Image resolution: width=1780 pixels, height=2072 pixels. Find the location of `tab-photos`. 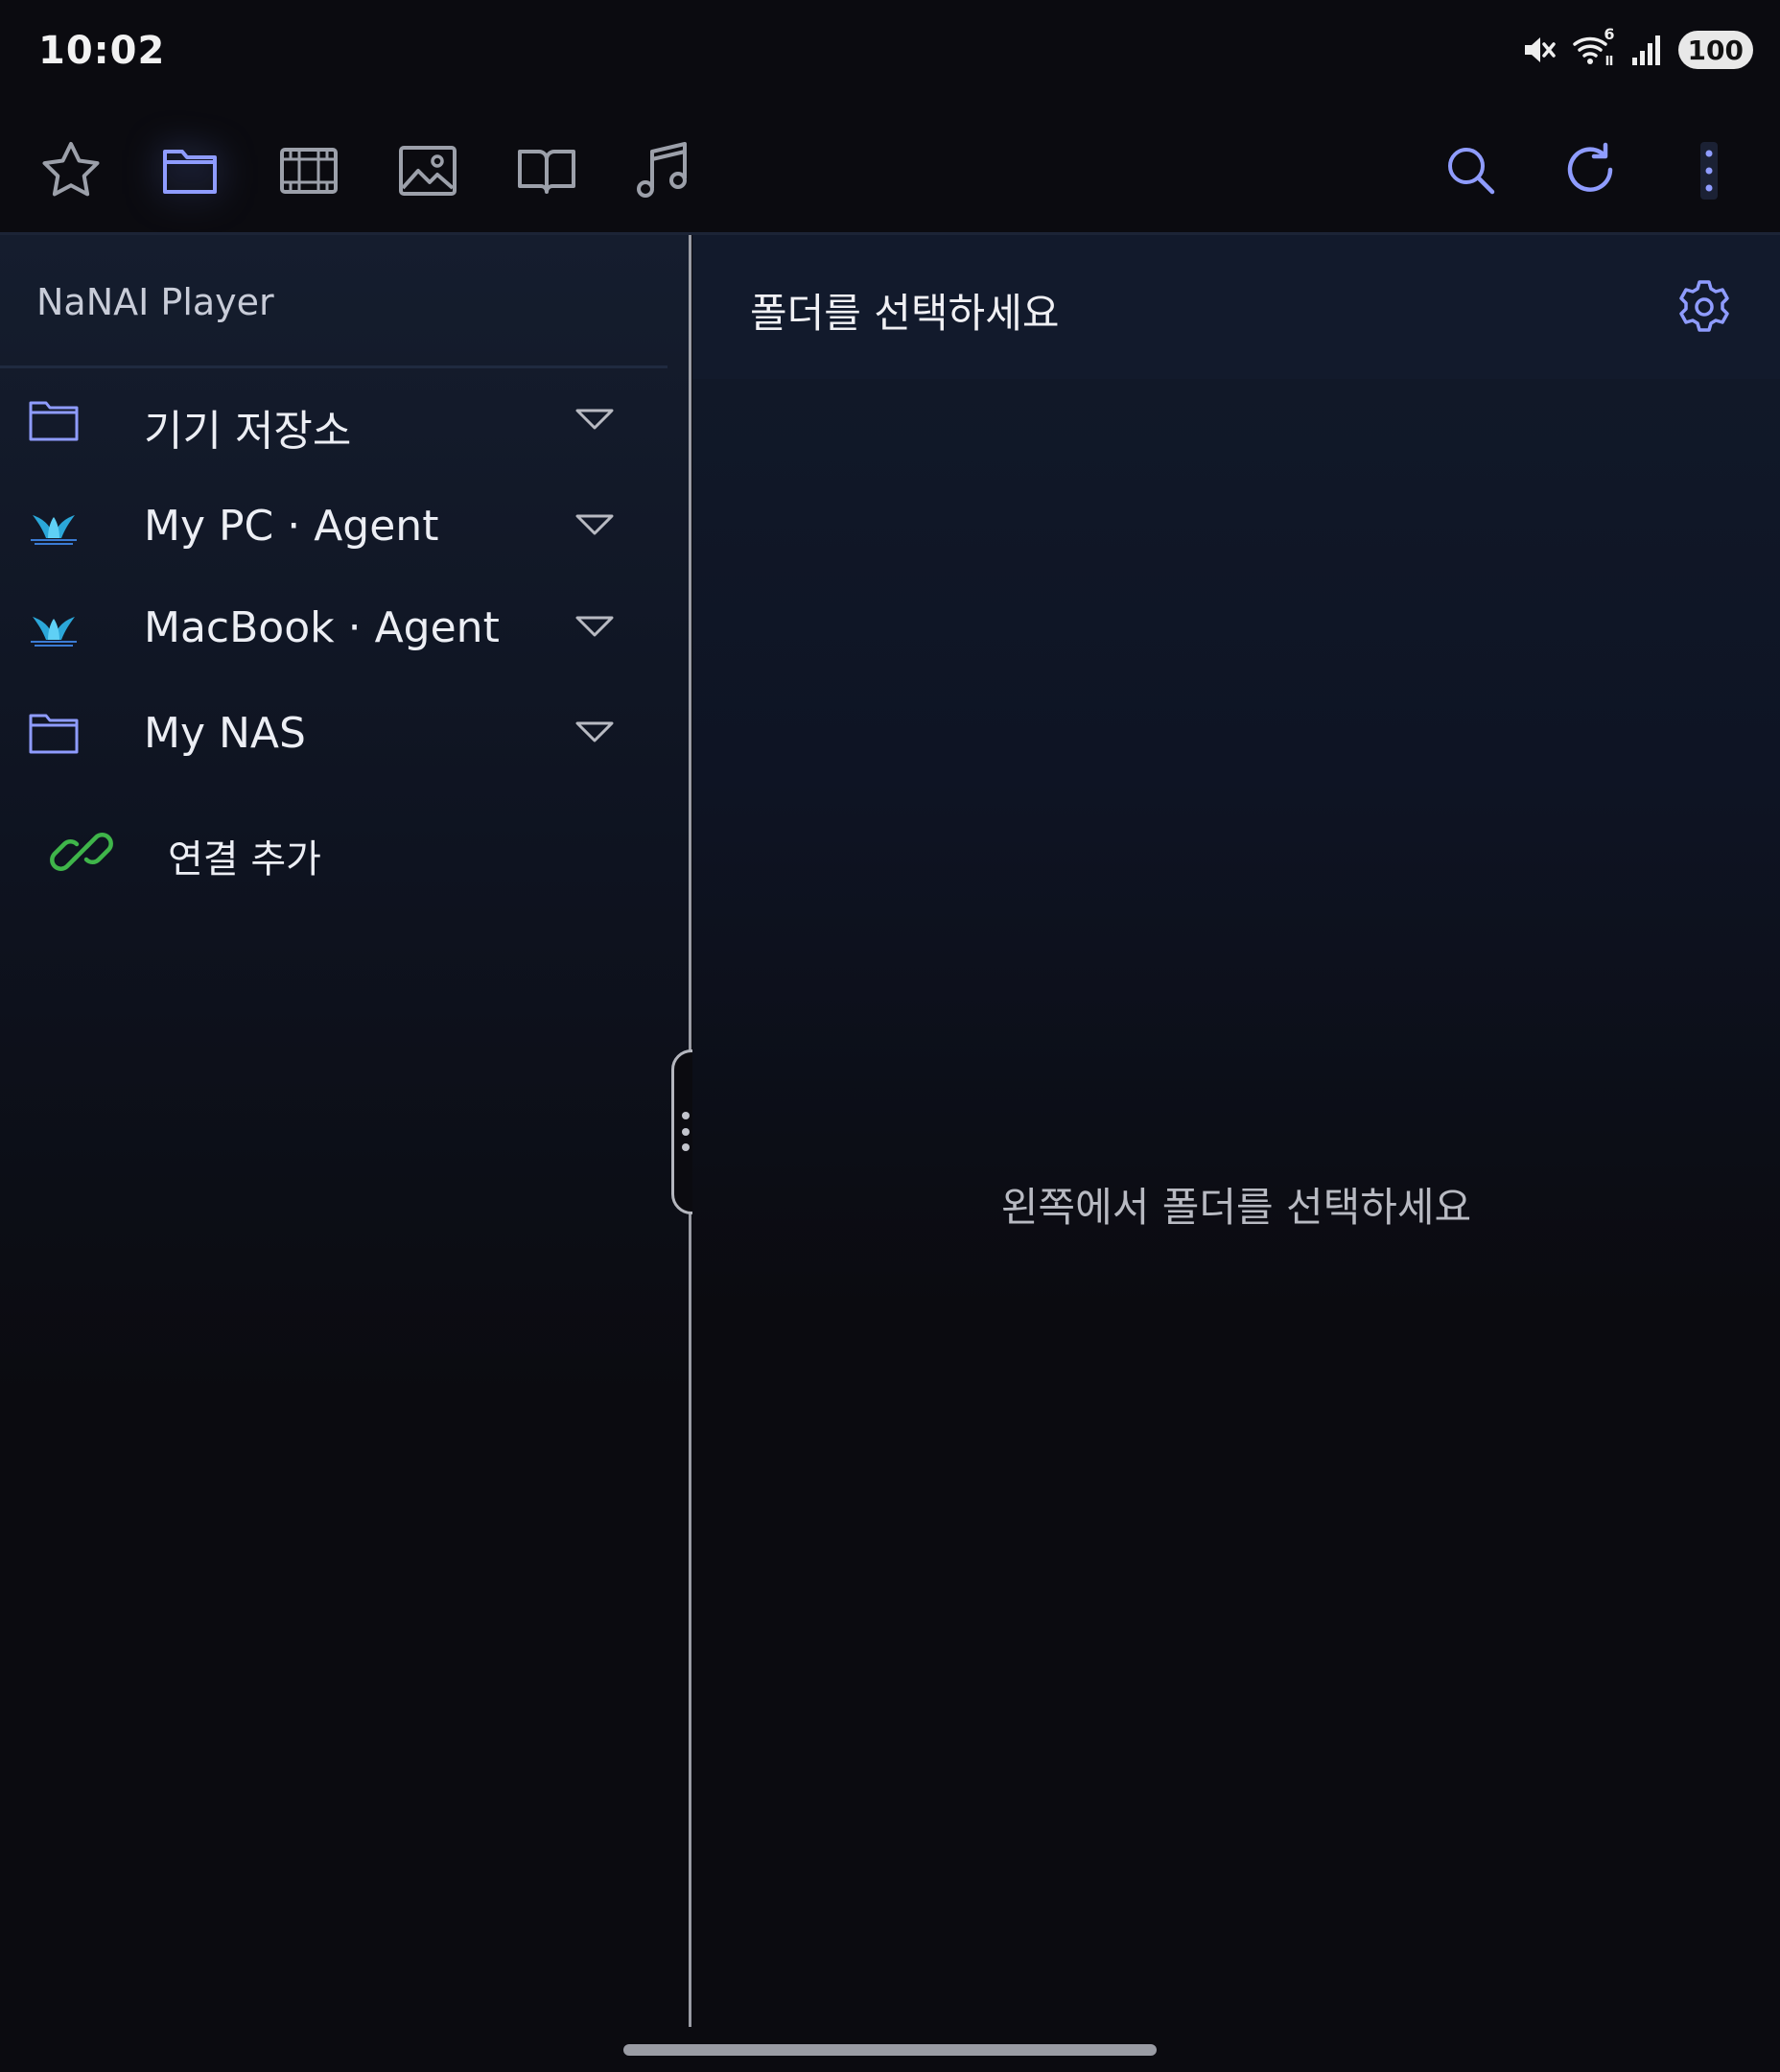

tab-photos is located at coordinates (428, 171).